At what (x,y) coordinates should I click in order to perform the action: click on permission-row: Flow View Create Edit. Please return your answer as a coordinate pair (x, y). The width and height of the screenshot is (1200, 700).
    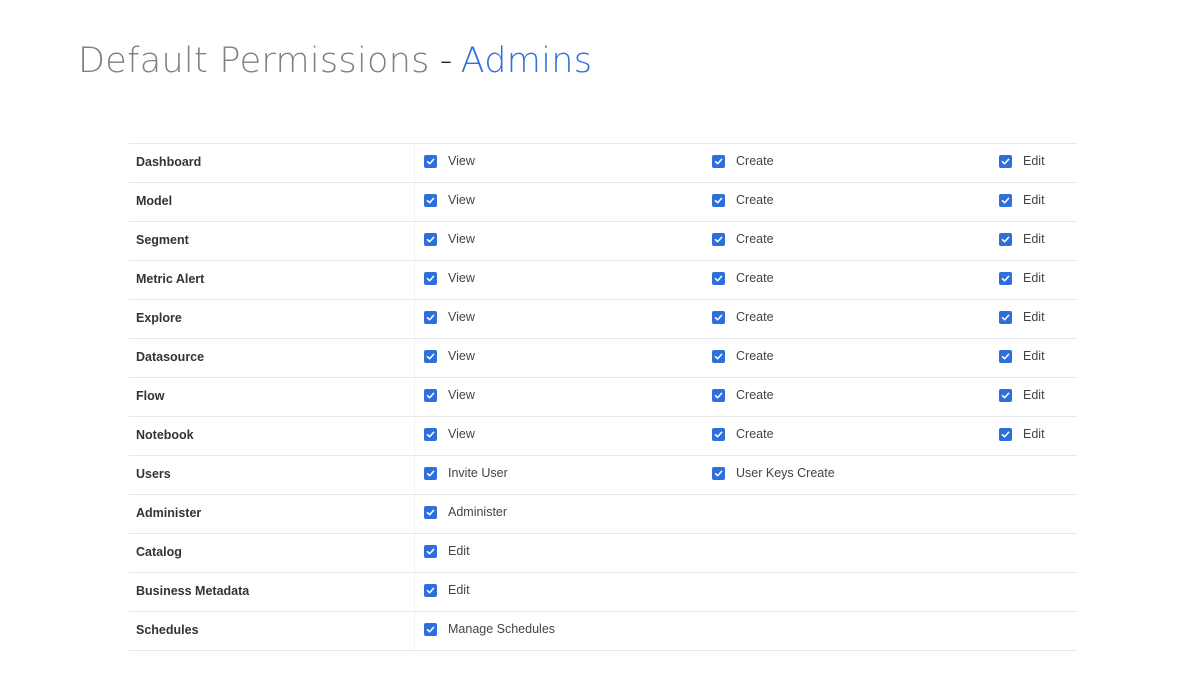
    Looking at the image, I should click on (603, 397).